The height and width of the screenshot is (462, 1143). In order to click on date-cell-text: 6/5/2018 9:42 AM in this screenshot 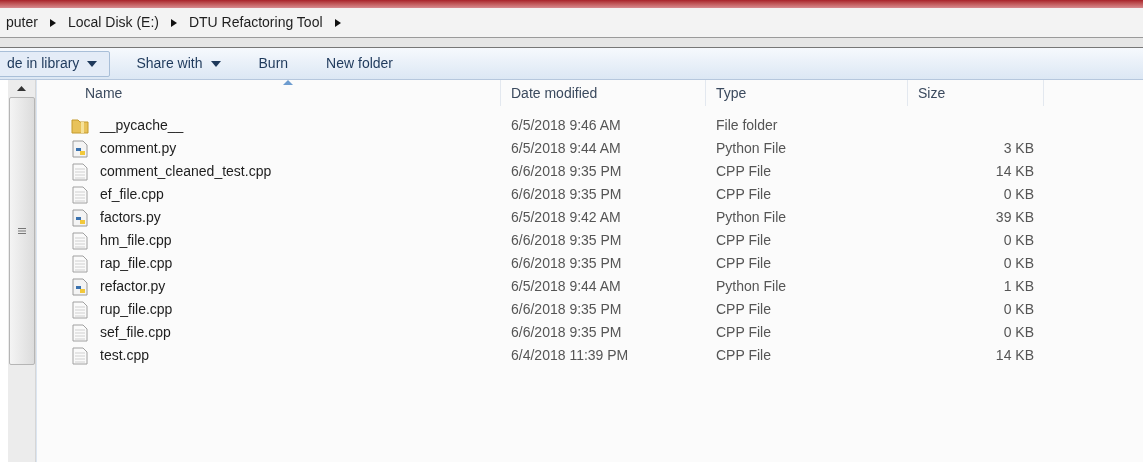, I will do `click(566, 217)`.